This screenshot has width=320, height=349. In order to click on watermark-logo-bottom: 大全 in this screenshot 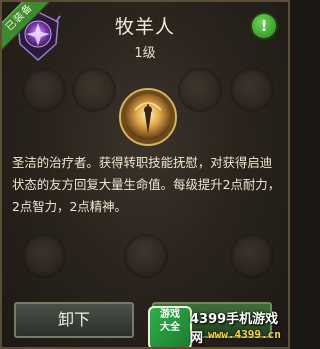, I will do `click(170, 327)`.